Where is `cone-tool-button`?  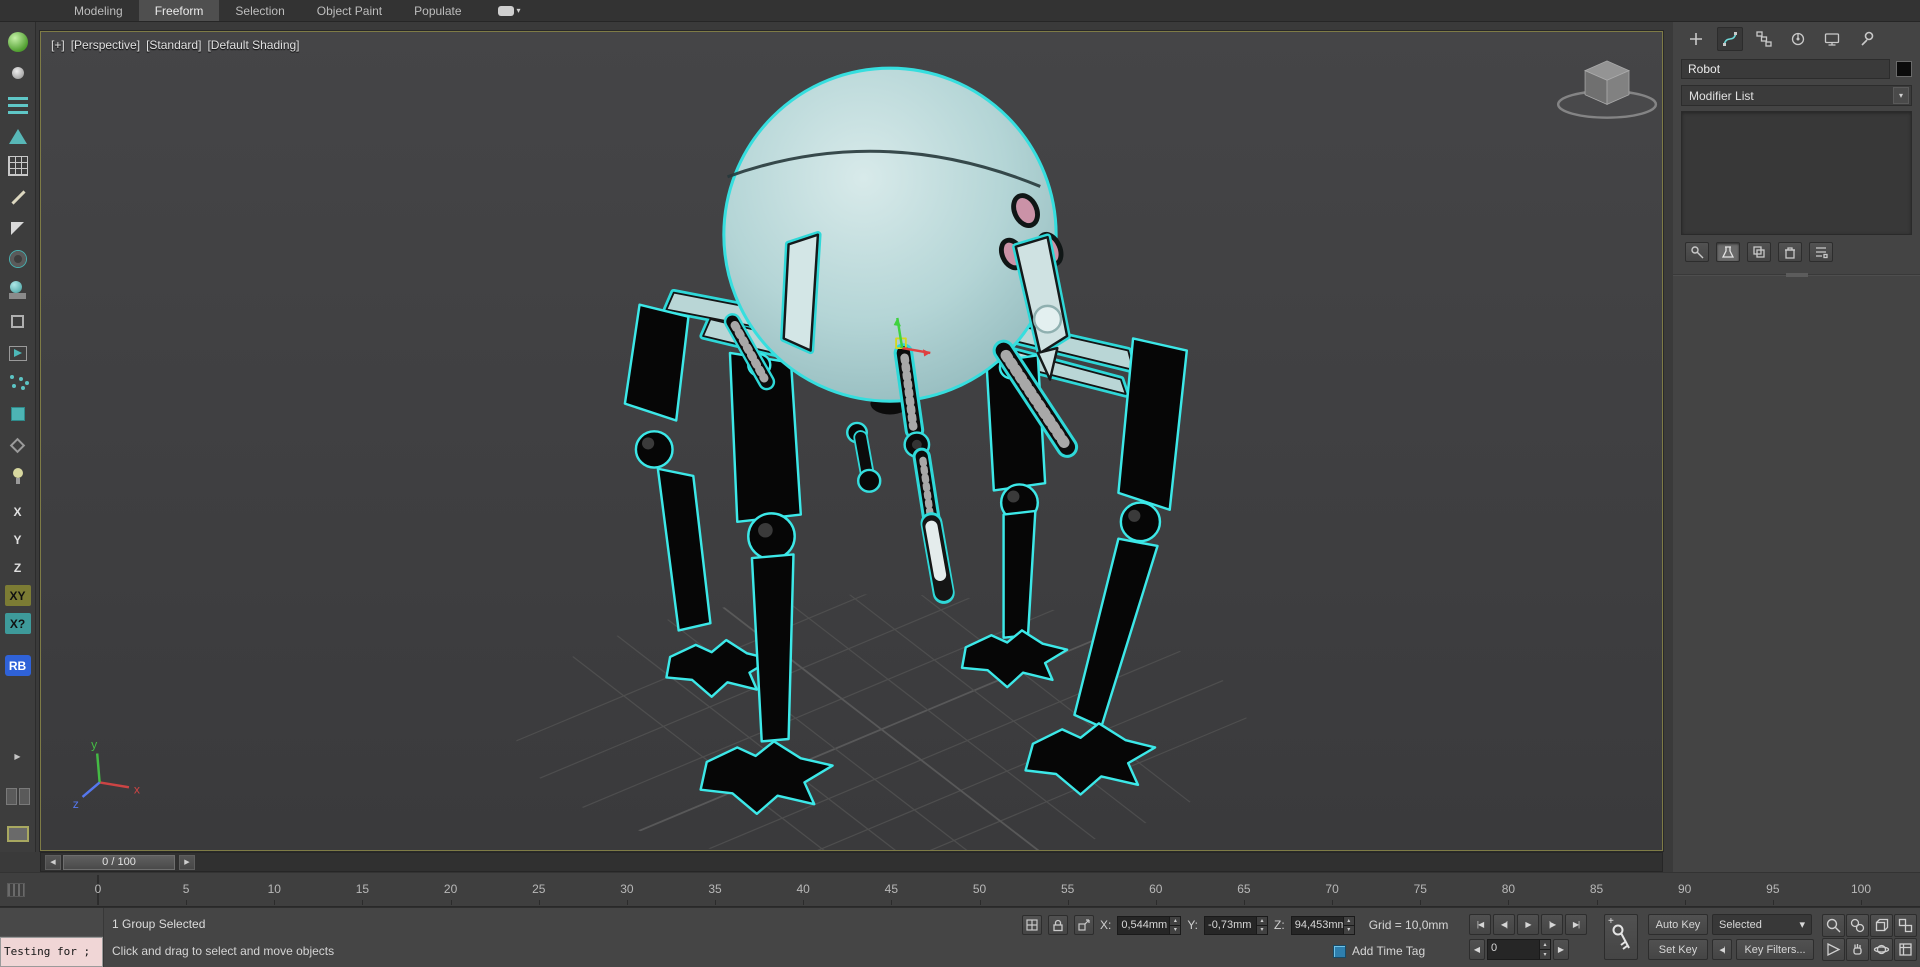 cone-tool-button is located at coordinates (18, 135).